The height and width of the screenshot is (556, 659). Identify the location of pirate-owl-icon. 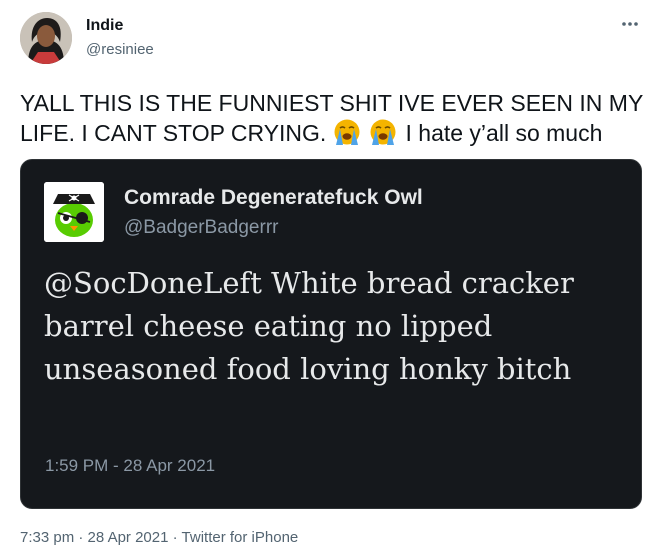
(74, 212).